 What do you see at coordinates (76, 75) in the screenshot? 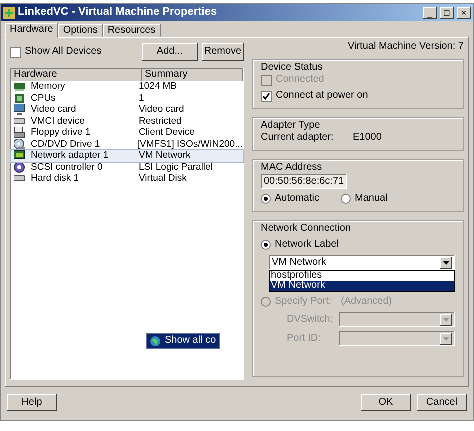
I see `column-header: Hardware` at bounding box center [76, 75].